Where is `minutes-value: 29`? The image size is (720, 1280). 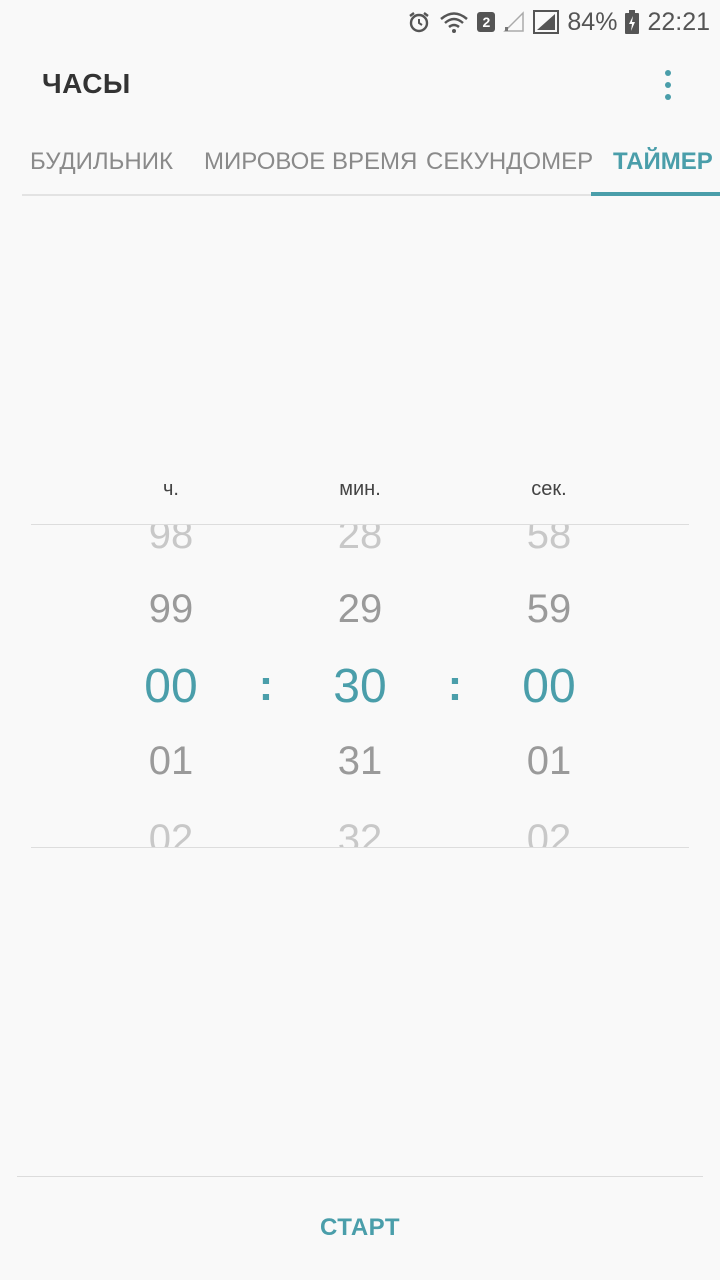
minutes-value: 29 is located at coordinates (360, 609).